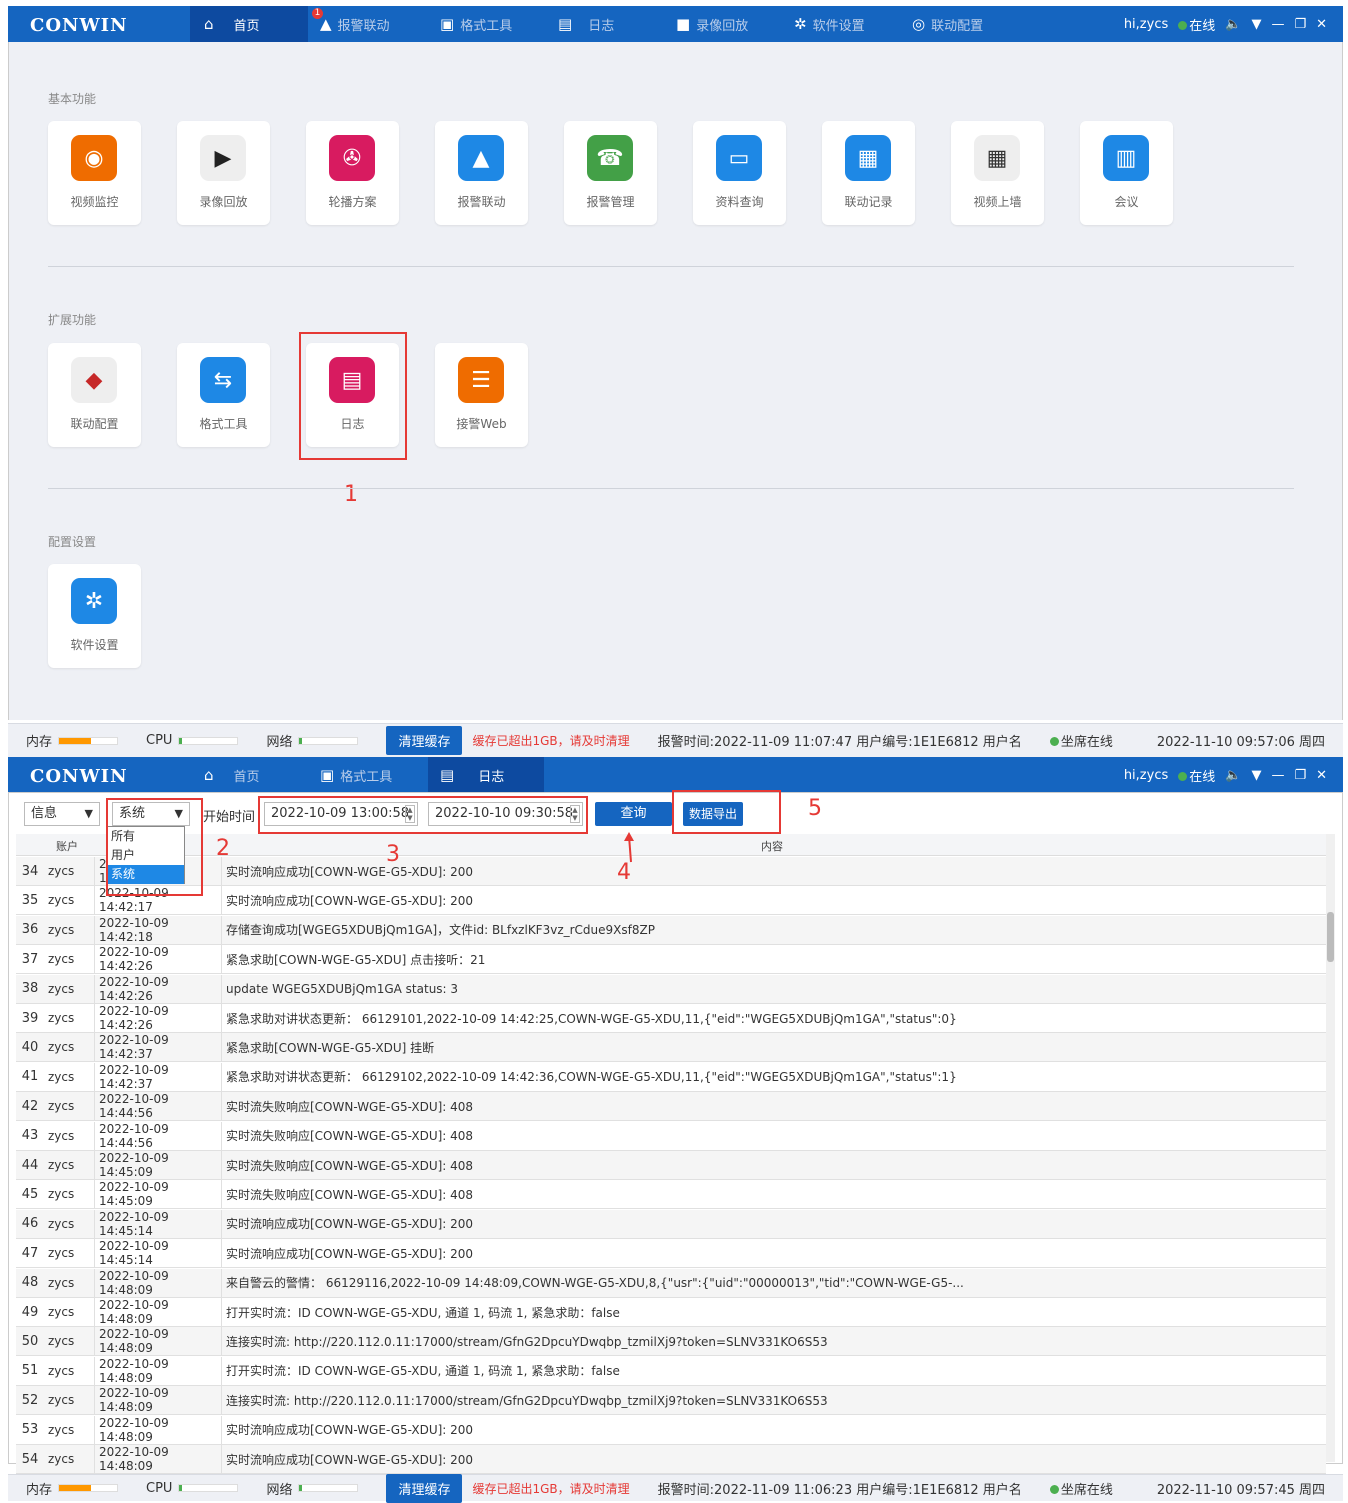  Describe the element at coordinates (223, 158) in the screenshot. I see `clapper-icon: ▶` at that location.